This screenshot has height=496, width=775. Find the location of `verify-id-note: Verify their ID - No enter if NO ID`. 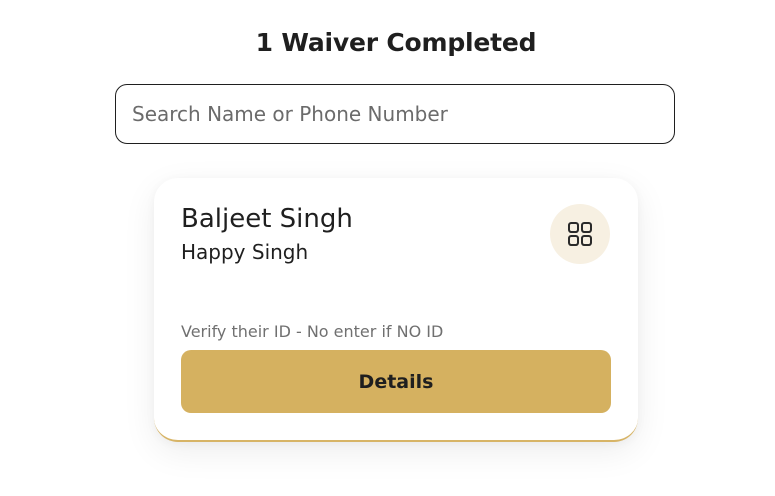

verify-id-note: Verify their ID - No enter if NO ID is located at coordinates (312, 331).